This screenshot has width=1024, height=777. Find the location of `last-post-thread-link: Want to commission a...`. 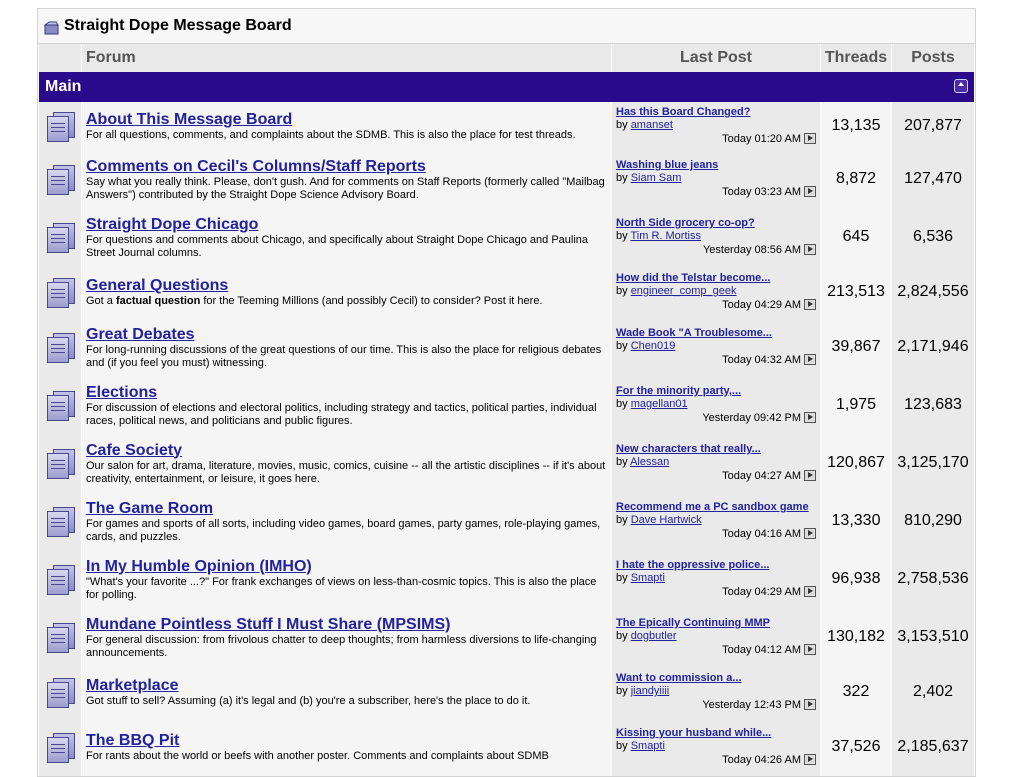

last-post-thread-link: Want to commission a... is located at coordinates (716, 678).